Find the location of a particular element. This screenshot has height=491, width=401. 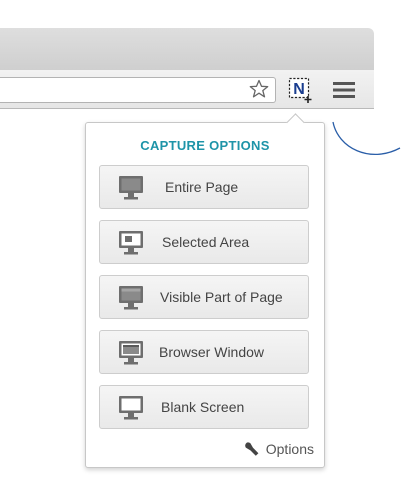

selected-area-button: Selected Area is located at coordinates (204, 242).